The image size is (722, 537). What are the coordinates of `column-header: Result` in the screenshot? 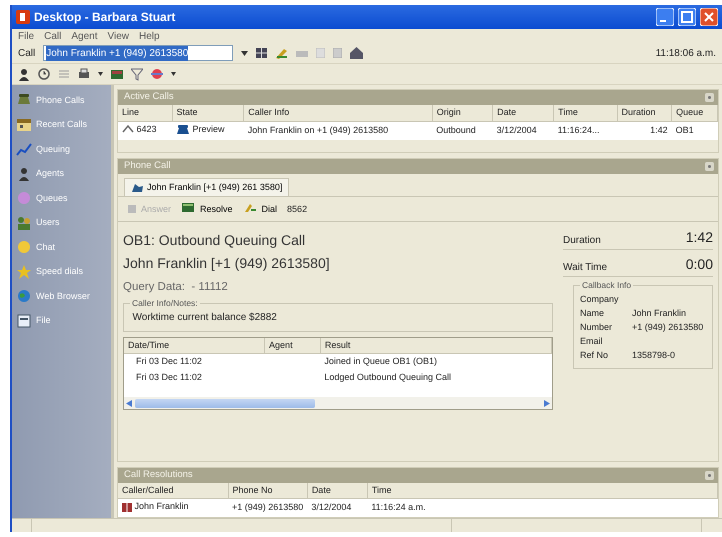 It's located at (436, 346).